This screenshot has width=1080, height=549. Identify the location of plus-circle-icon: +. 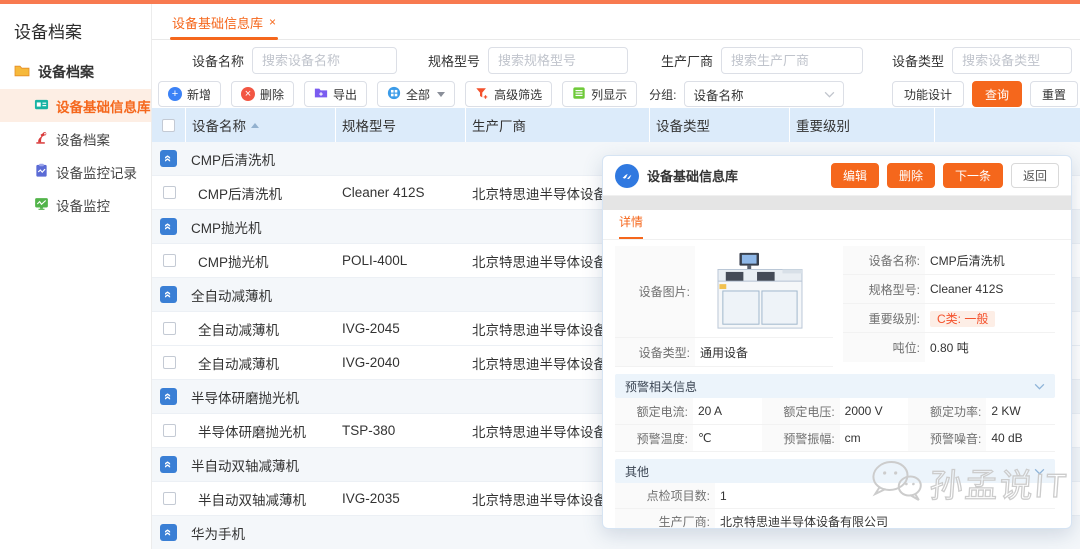
(175, 94).